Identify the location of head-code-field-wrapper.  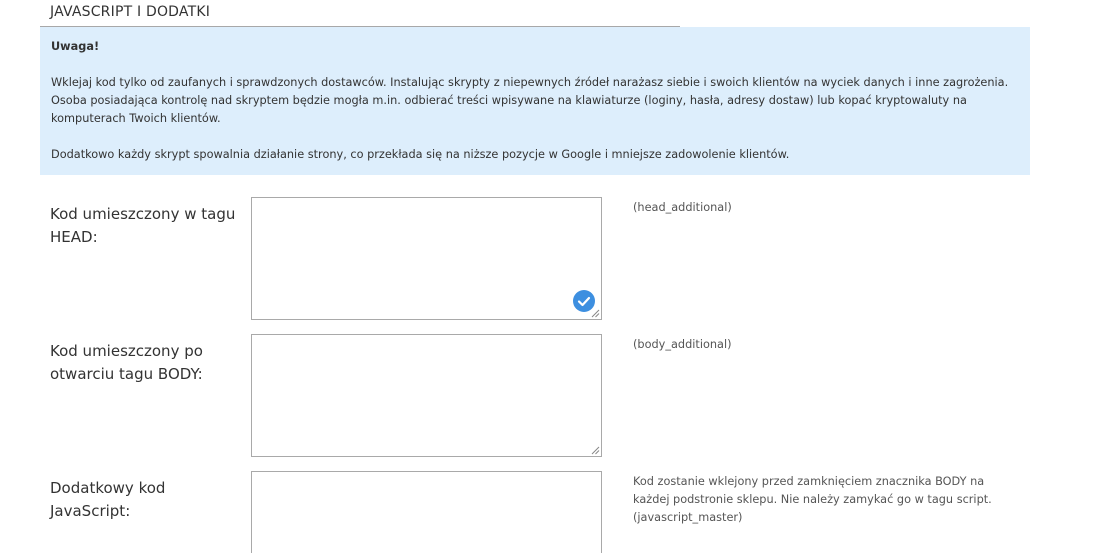
(426, 258).